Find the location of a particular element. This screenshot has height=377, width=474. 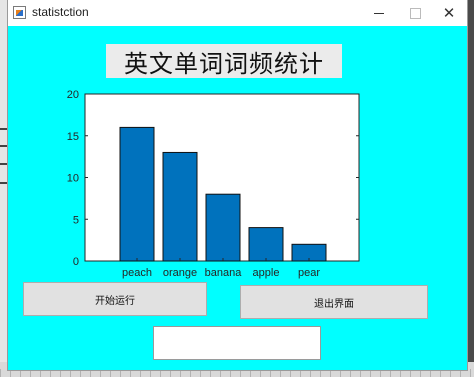

x-tick-label: pear is located at coordinates (309, 273).